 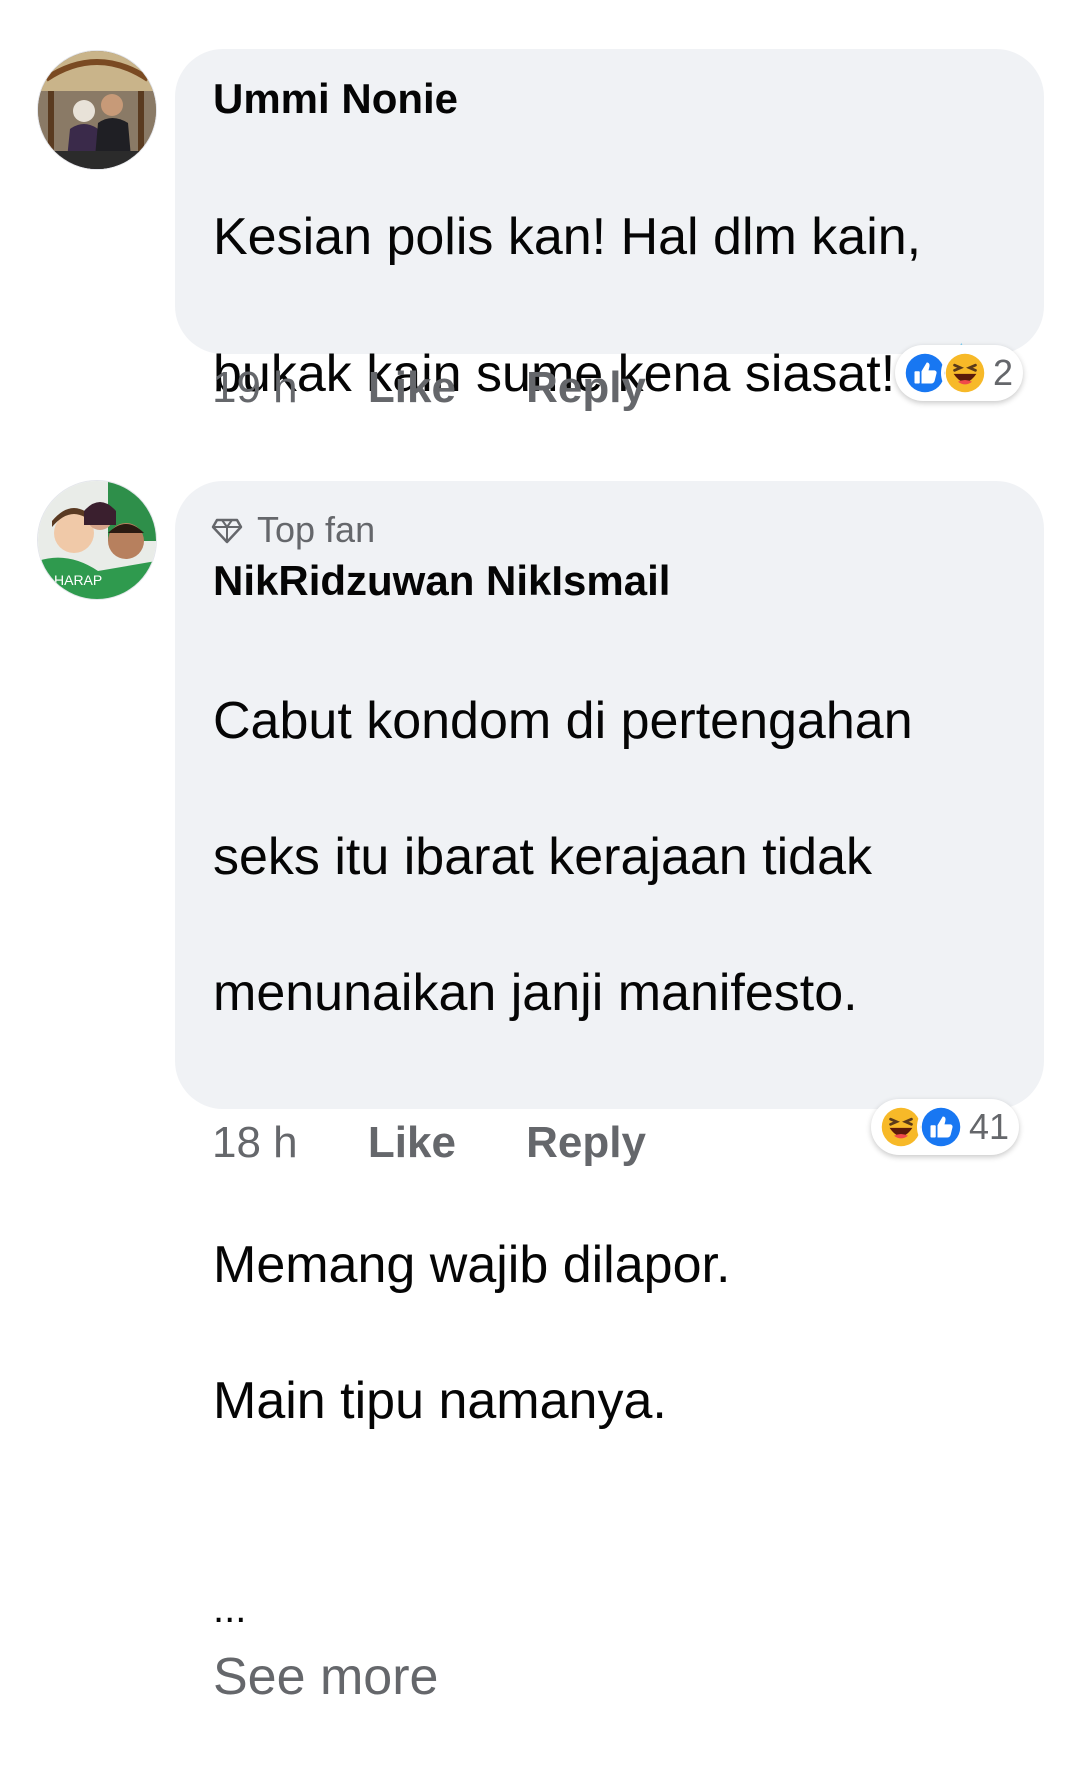 What do you see at coordinates (335, 99) in the screenshot?
I see `comment-author: Ummi Nonie` at bounding box center [335, 99].